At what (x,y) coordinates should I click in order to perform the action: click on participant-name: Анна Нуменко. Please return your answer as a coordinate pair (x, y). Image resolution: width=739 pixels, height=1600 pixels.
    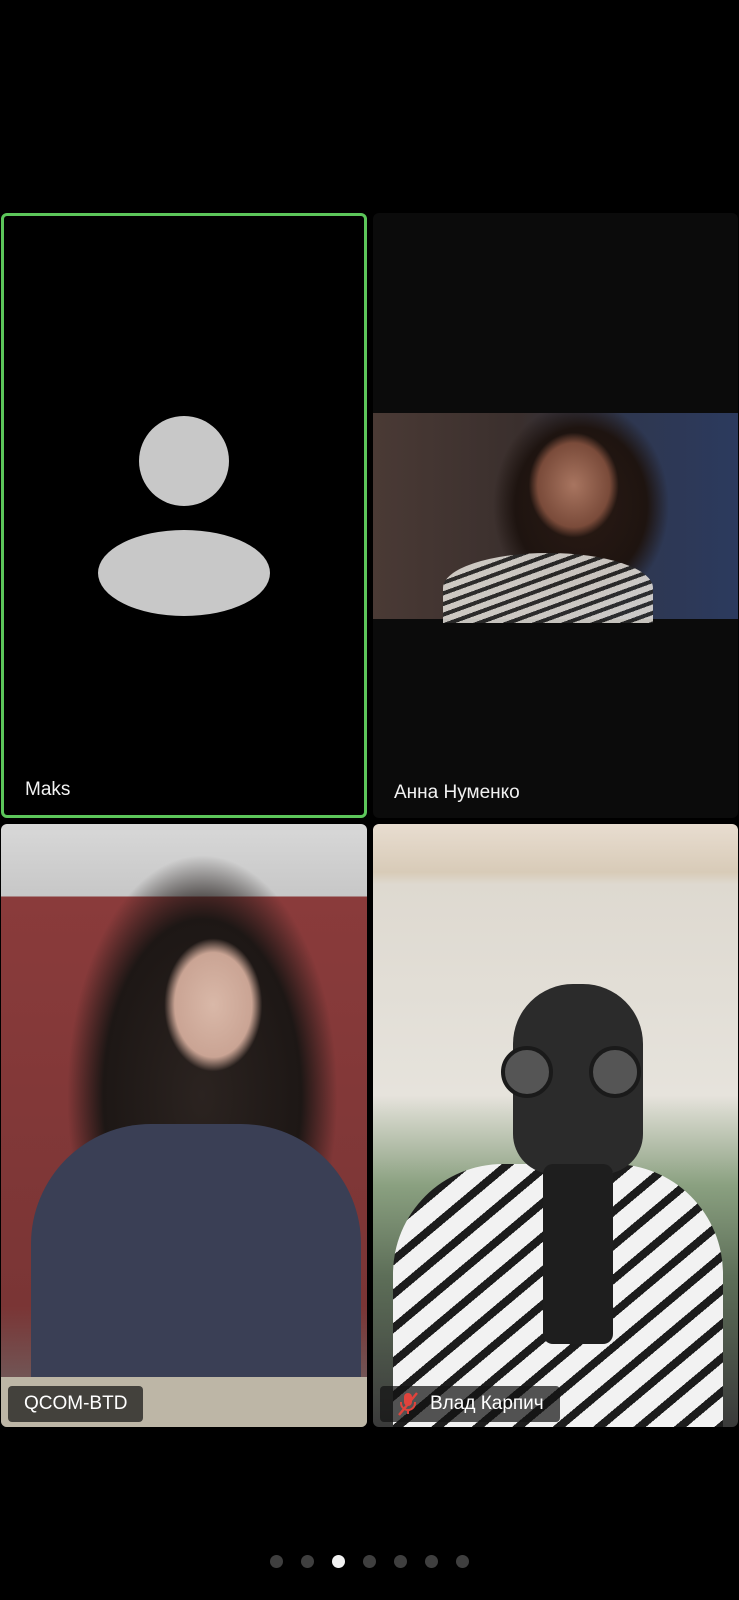
    Looking at the image, I should click on (457, 792).